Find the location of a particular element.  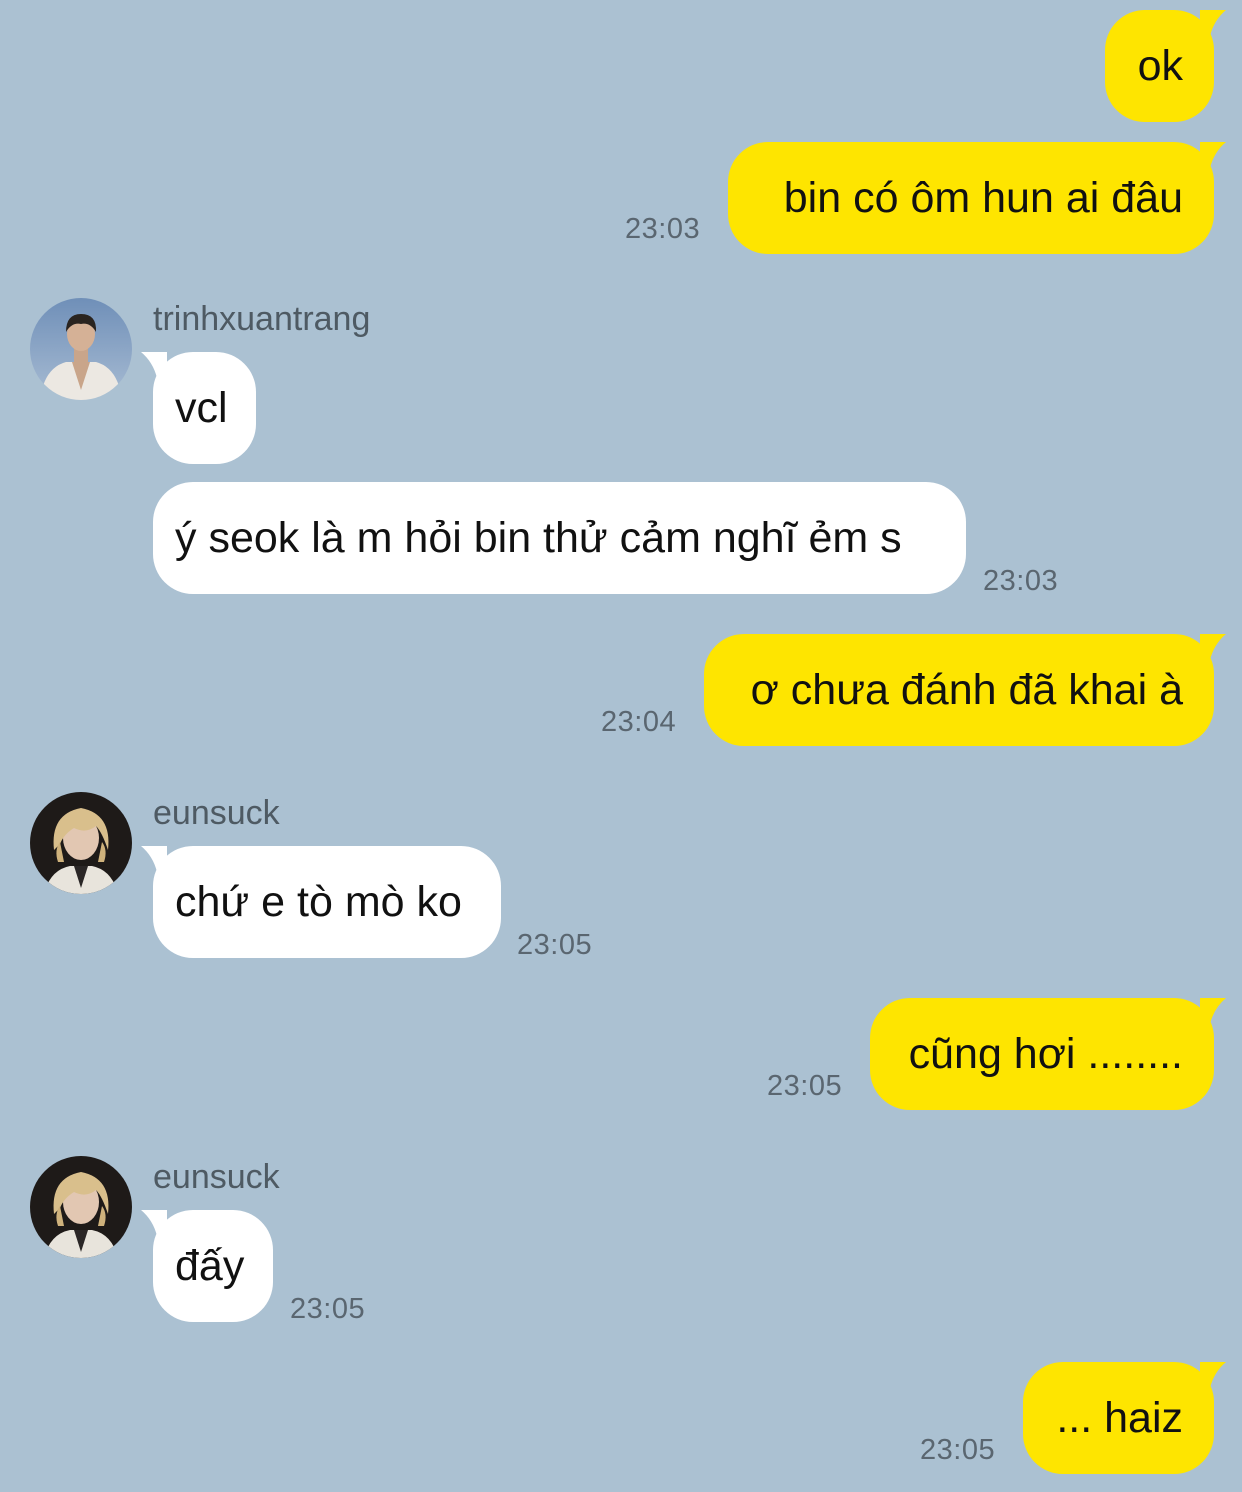

message-text: ... haiz is located at coordinates (1119, 1417).